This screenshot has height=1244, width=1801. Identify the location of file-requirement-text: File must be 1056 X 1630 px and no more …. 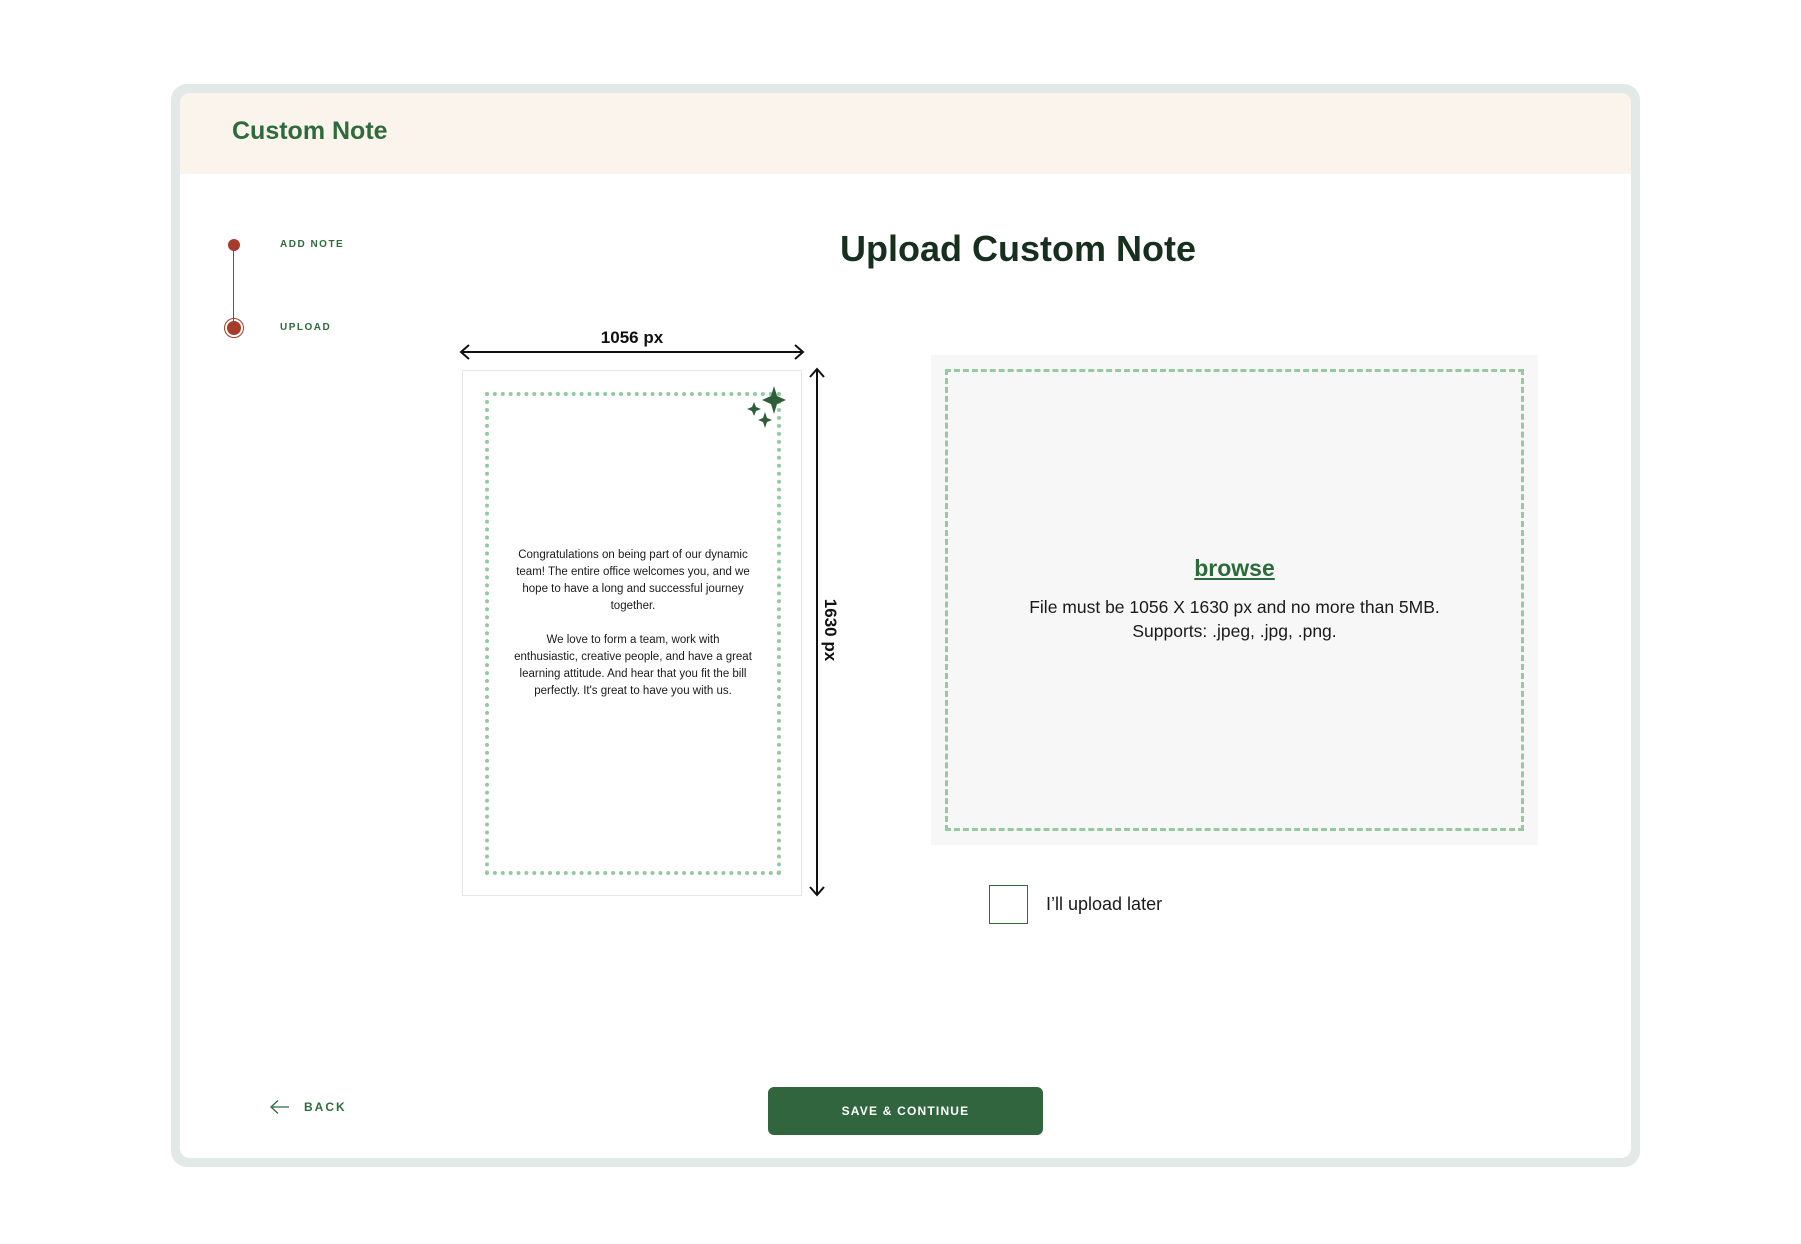
(1234, 607).